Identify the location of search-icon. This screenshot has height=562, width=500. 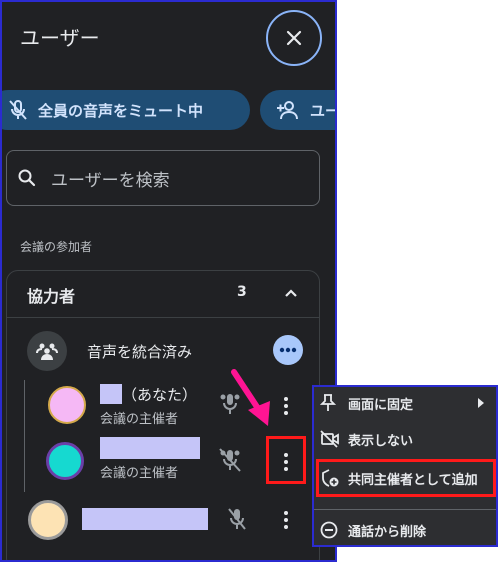
(27, 178).